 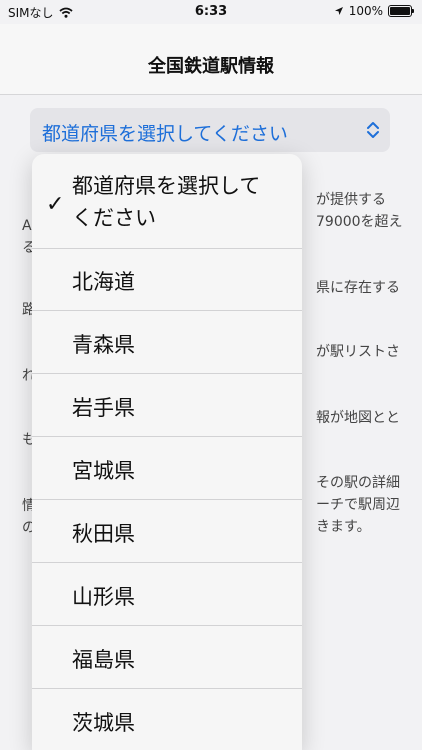 What do you see at coordinates (358, 505) in the screenshot?
I see `background-text: ーチで駅周辺` at bounding box center [358, 505].